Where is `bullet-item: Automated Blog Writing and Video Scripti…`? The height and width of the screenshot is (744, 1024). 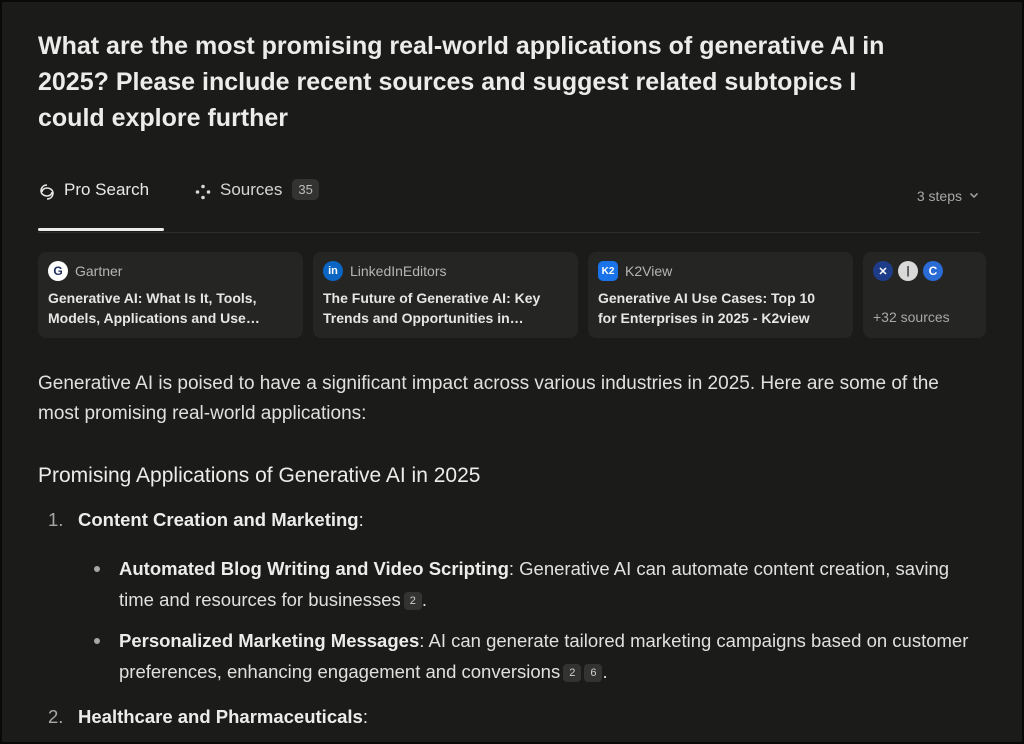
bullet-item: Automated Blog Writing and Video Scripti… is located at coordinates (537, 584).